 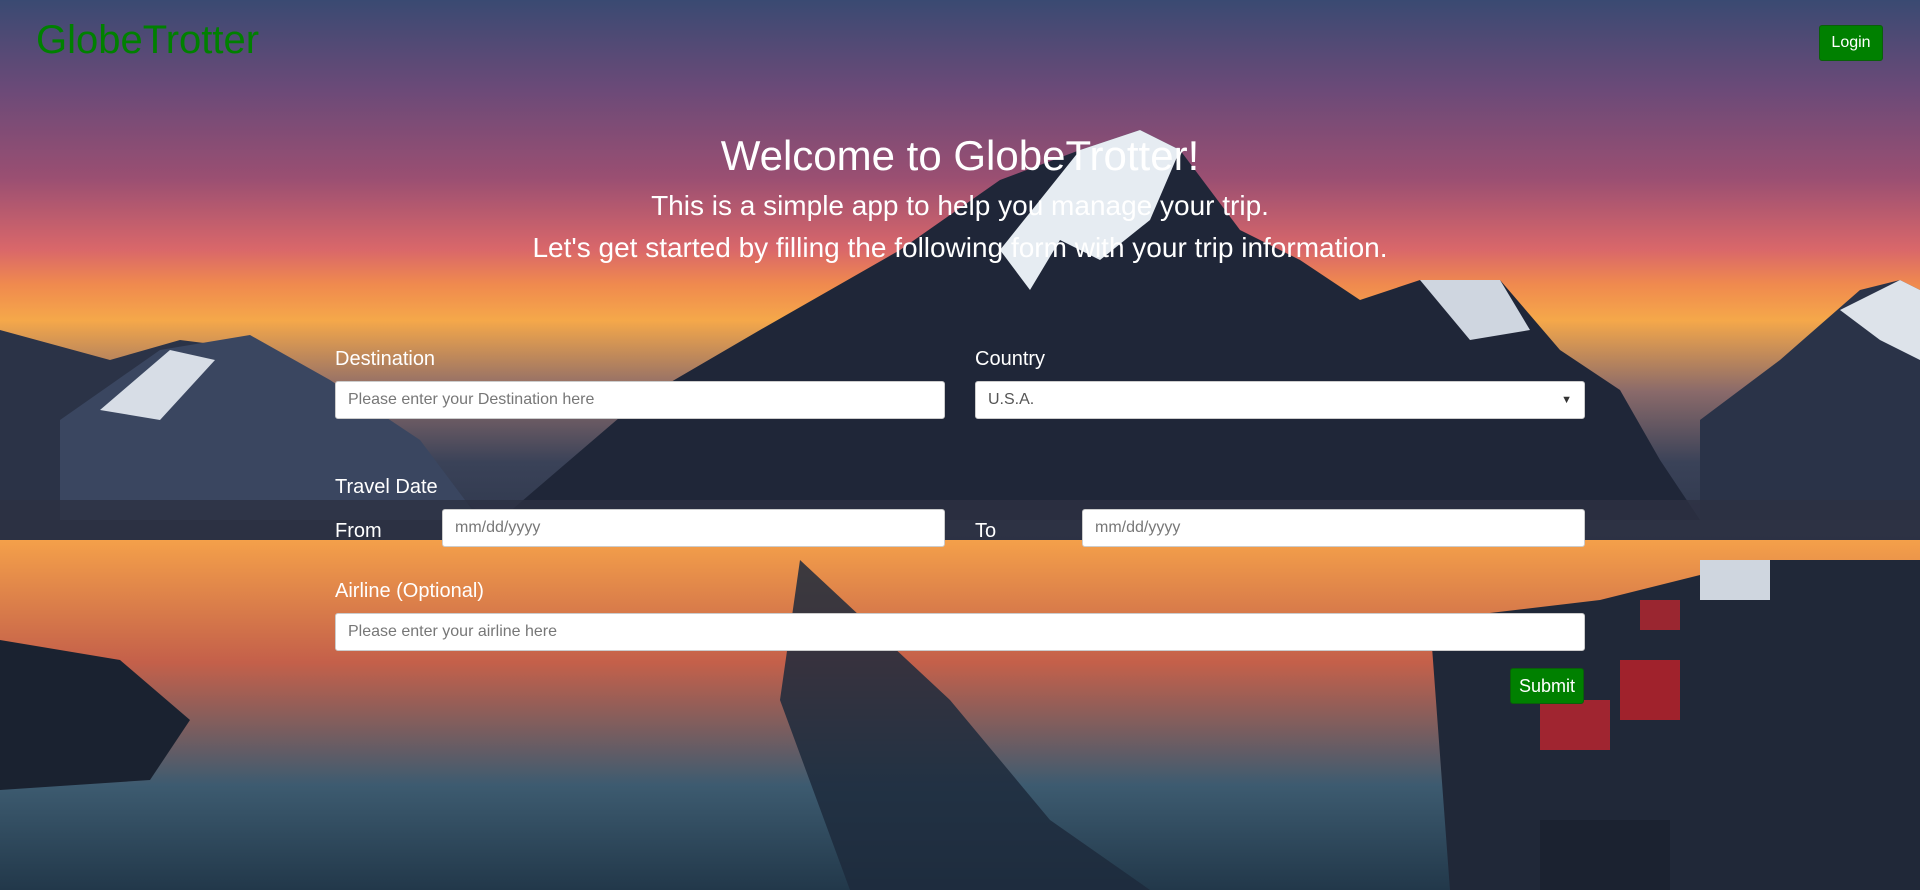 I want to click on destination-input, so click(x=640, y=400).